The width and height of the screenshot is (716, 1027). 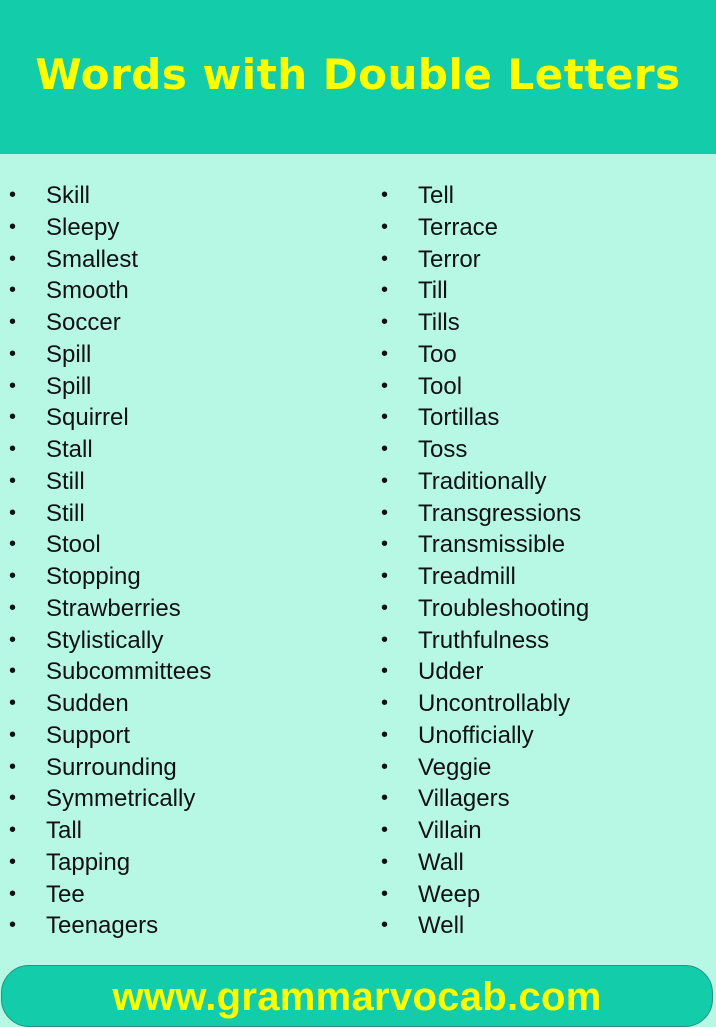 What do you see at coordinates (92, 259) in the screenshot?
I see `word-text: Smallest` at bounding box center [92, 259].